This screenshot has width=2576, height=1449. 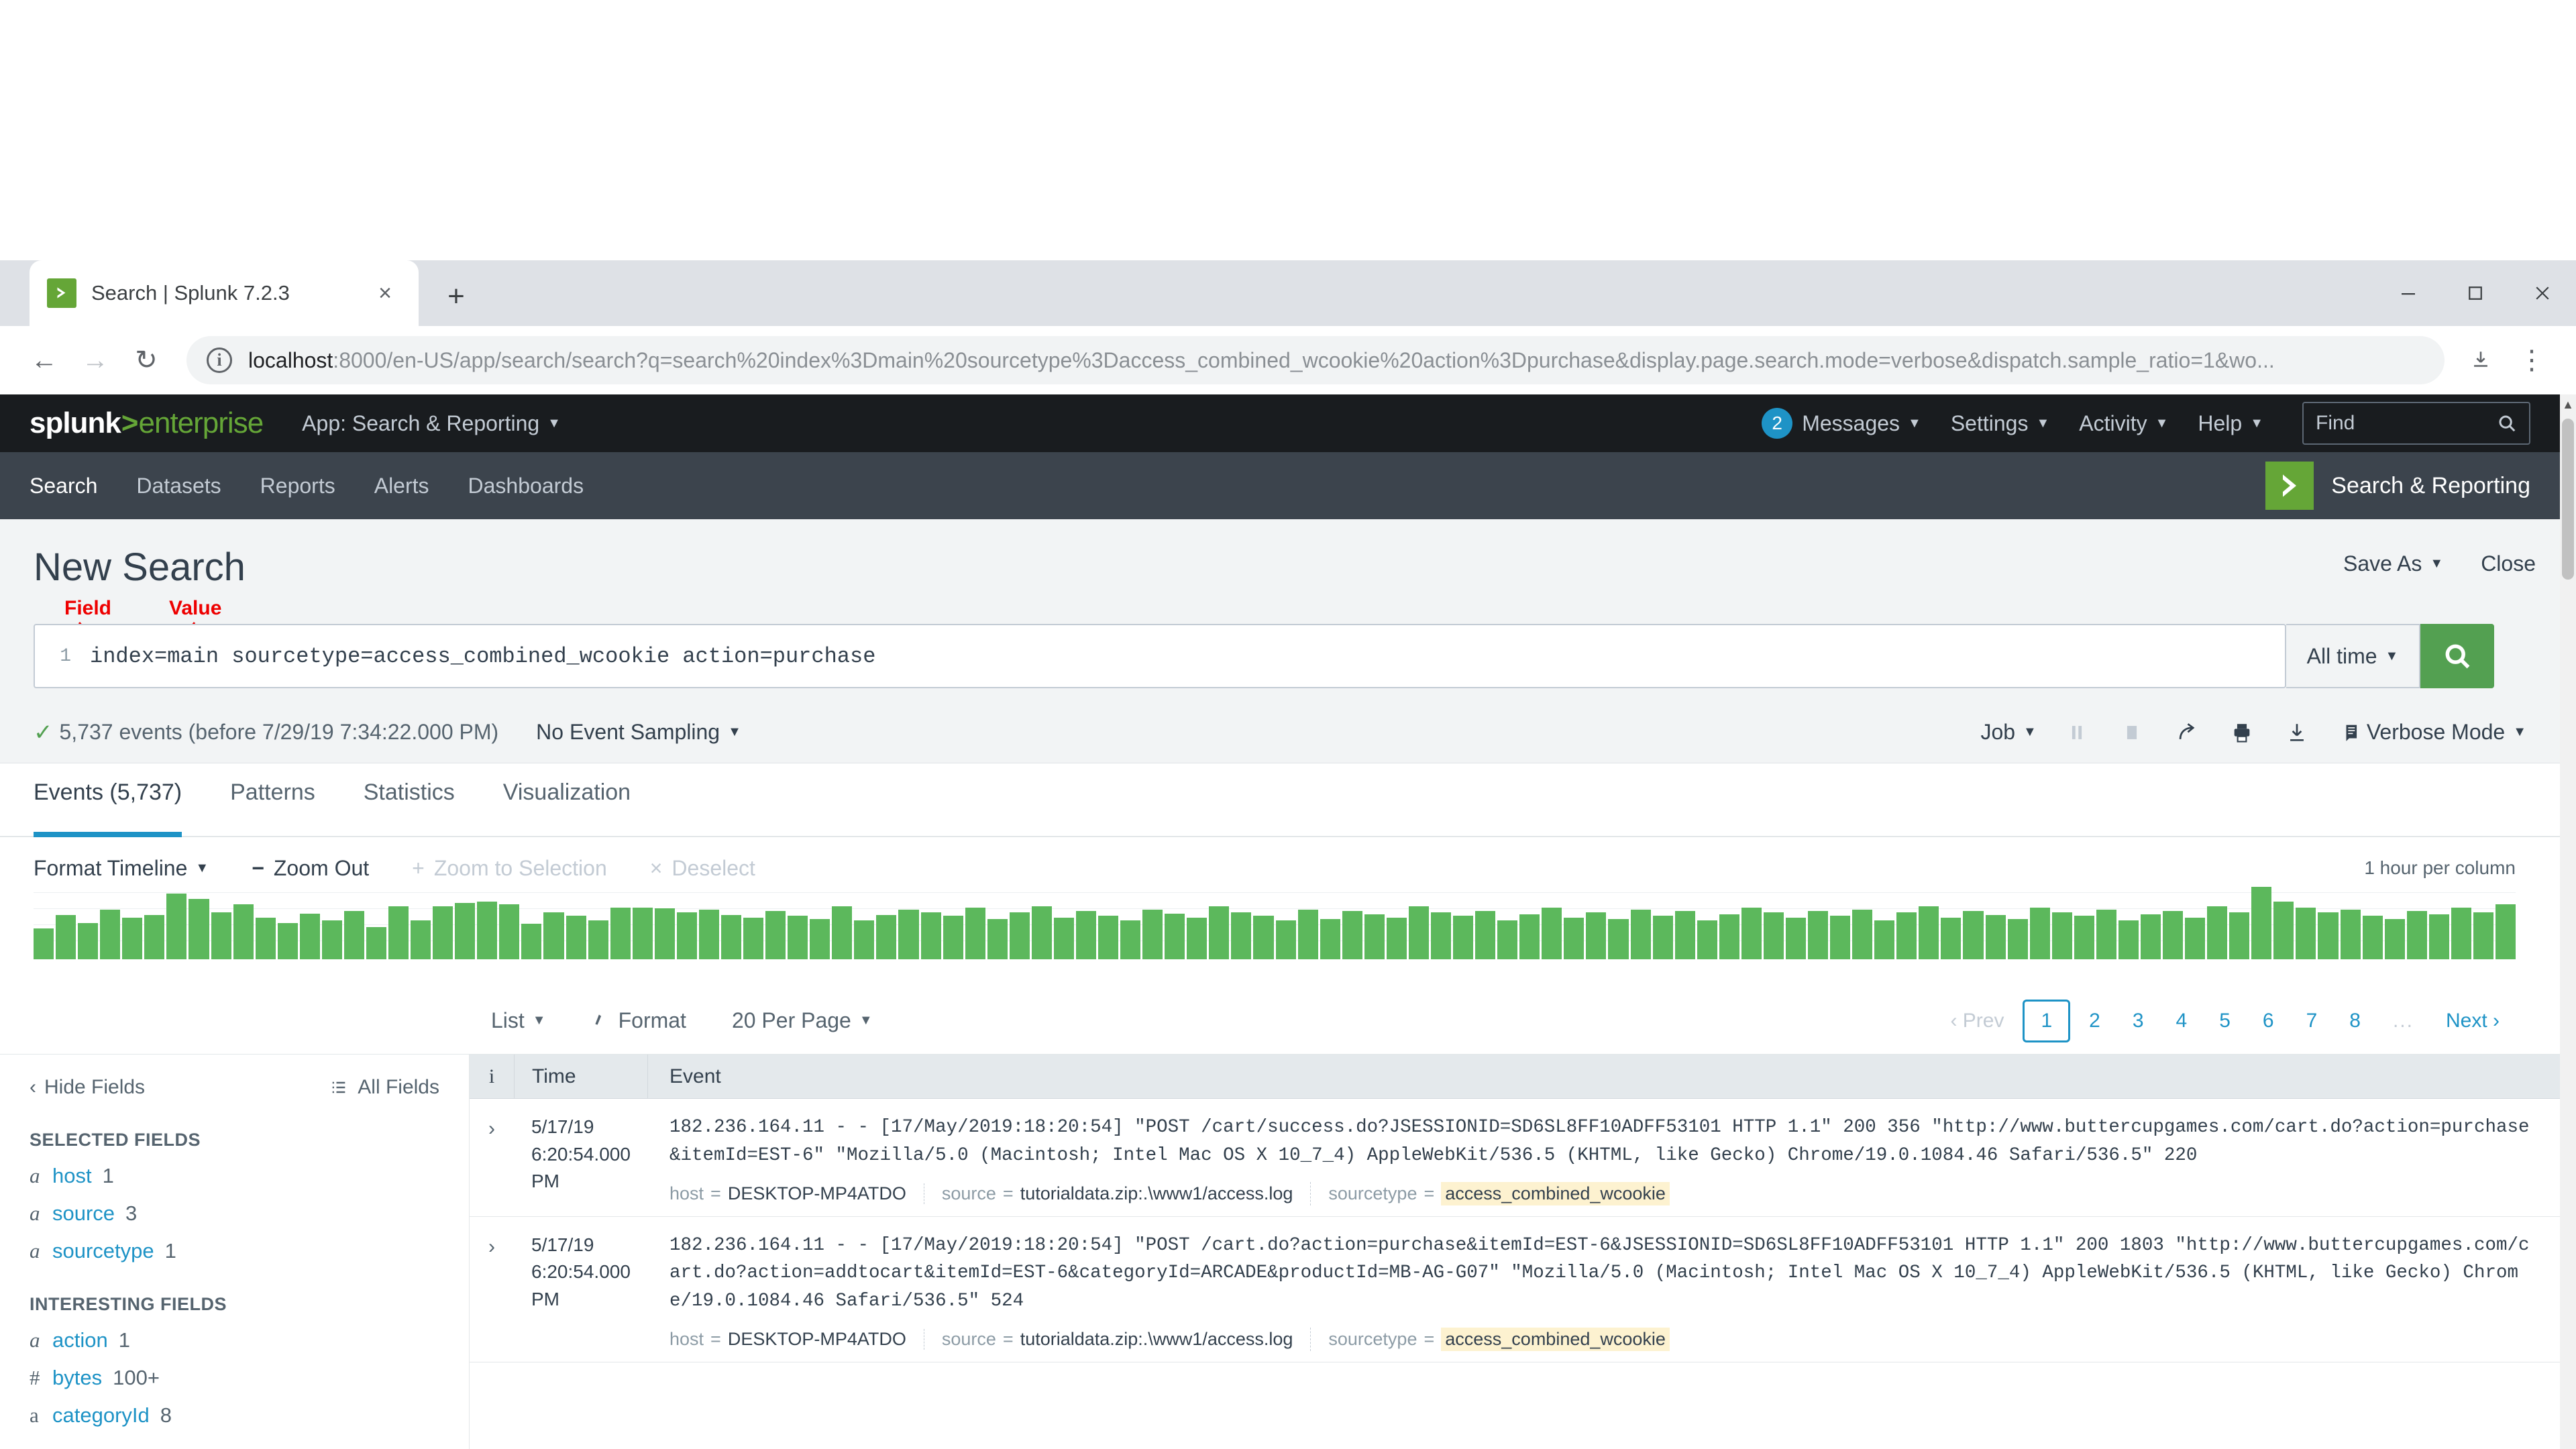 I want to click on column-header-time: Time, so click(x=581, y=1076).